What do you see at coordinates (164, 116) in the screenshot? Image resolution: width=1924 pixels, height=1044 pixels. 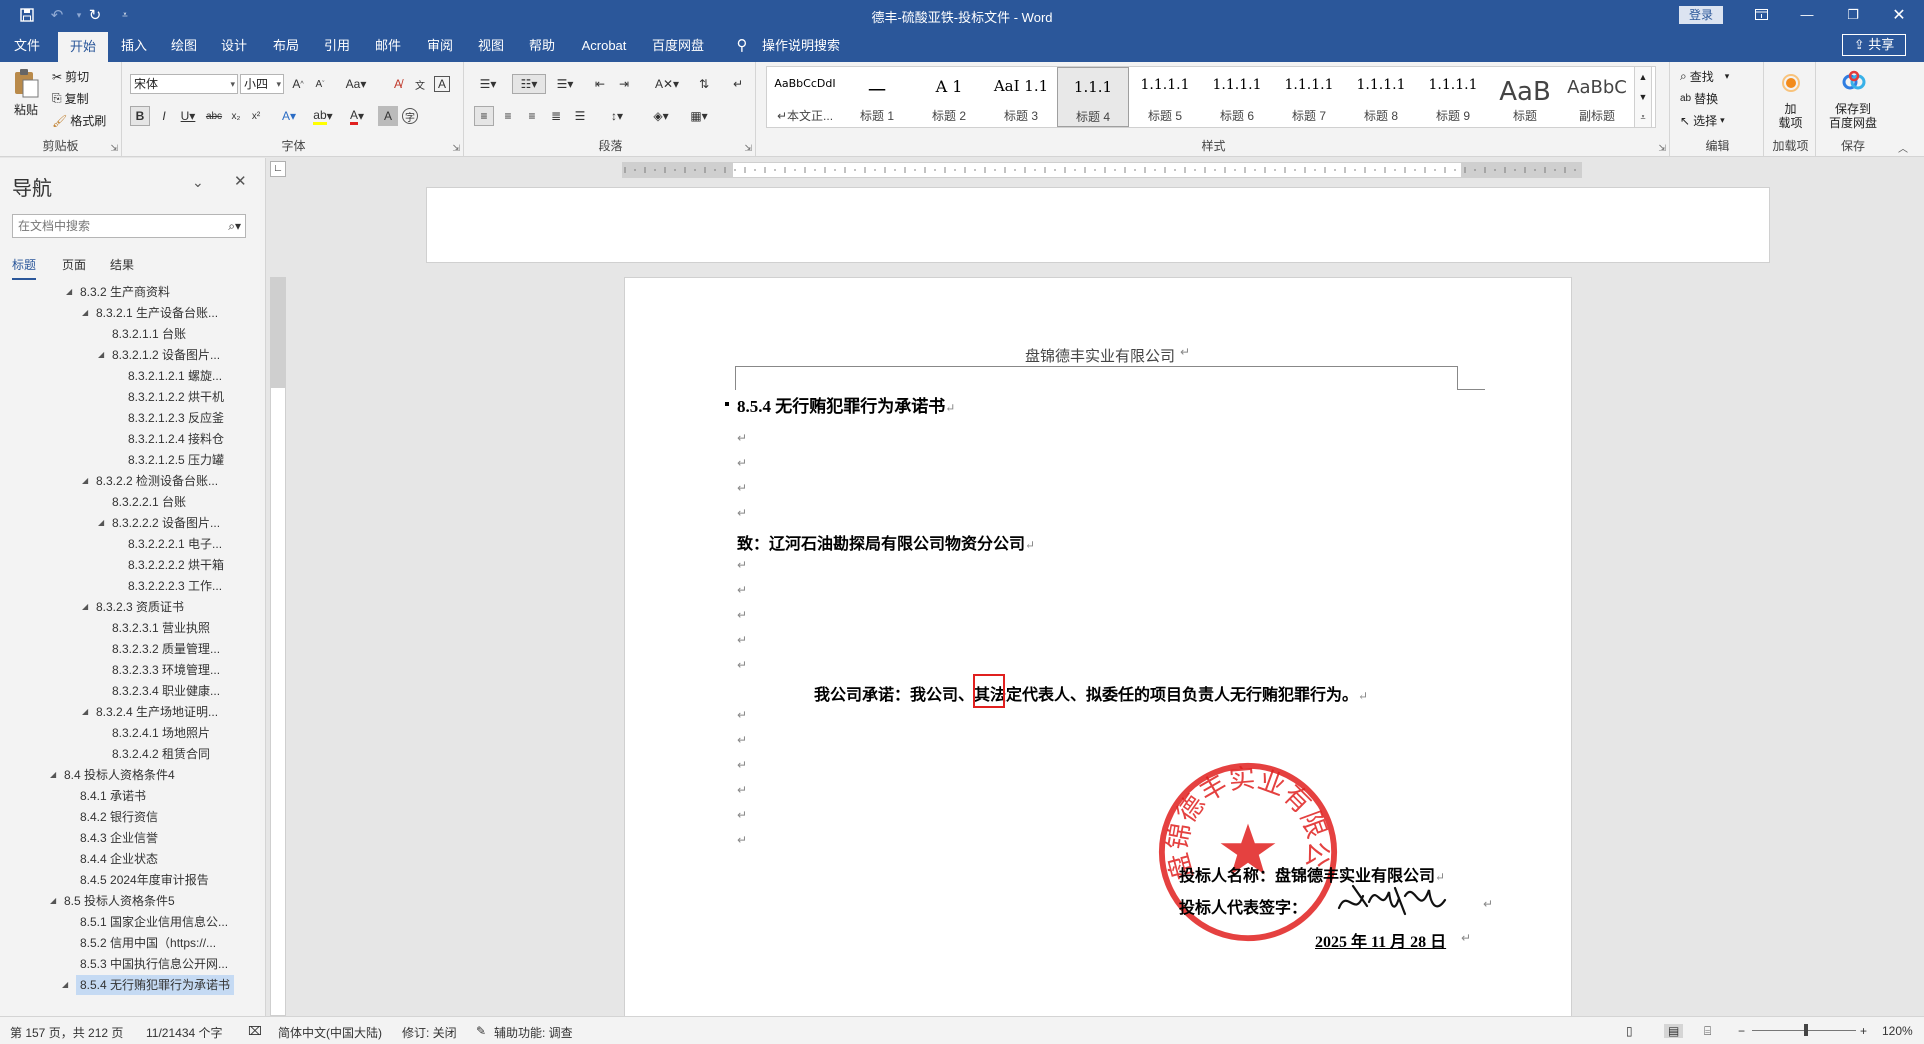 I see `italic-icon: I` at bounding box center [164, 116].